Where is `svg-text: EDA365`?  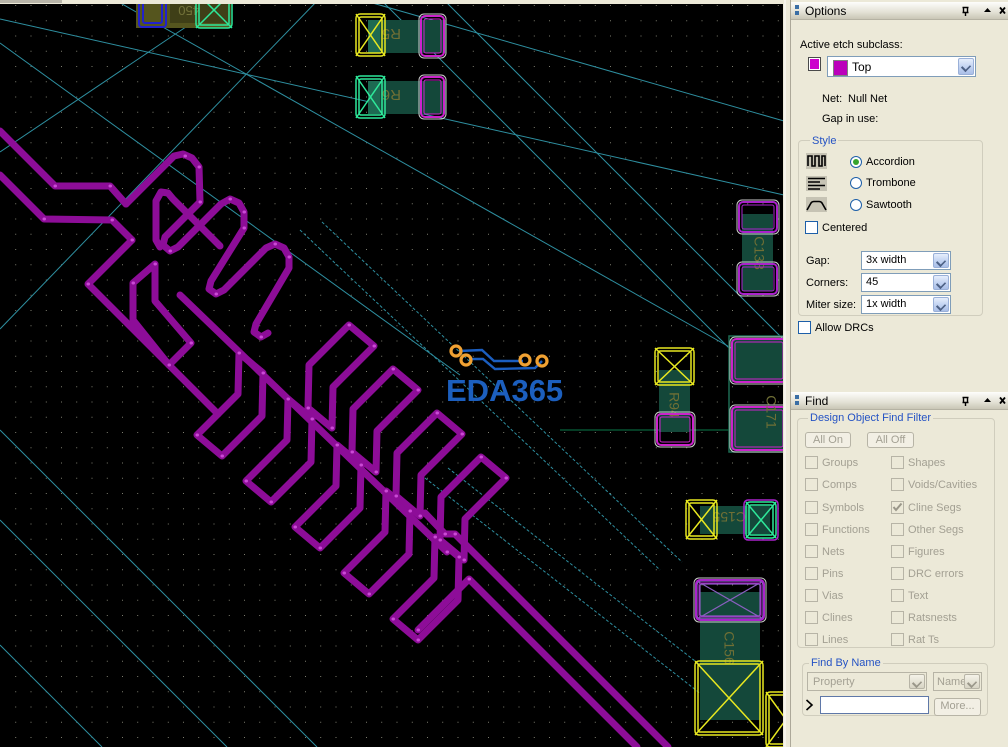 svg-text: EDA365 is located at coordinates (504, 390).